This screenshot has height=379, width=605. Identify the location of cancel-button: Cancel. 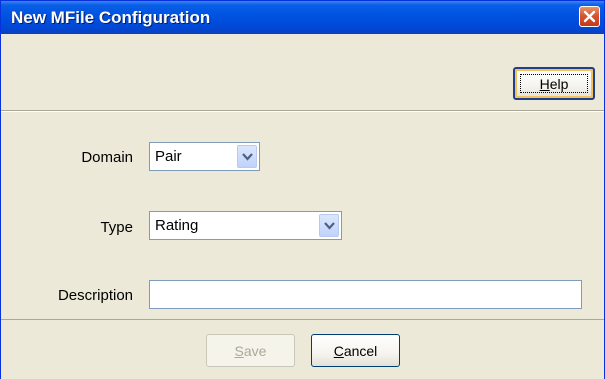
(355, 350).